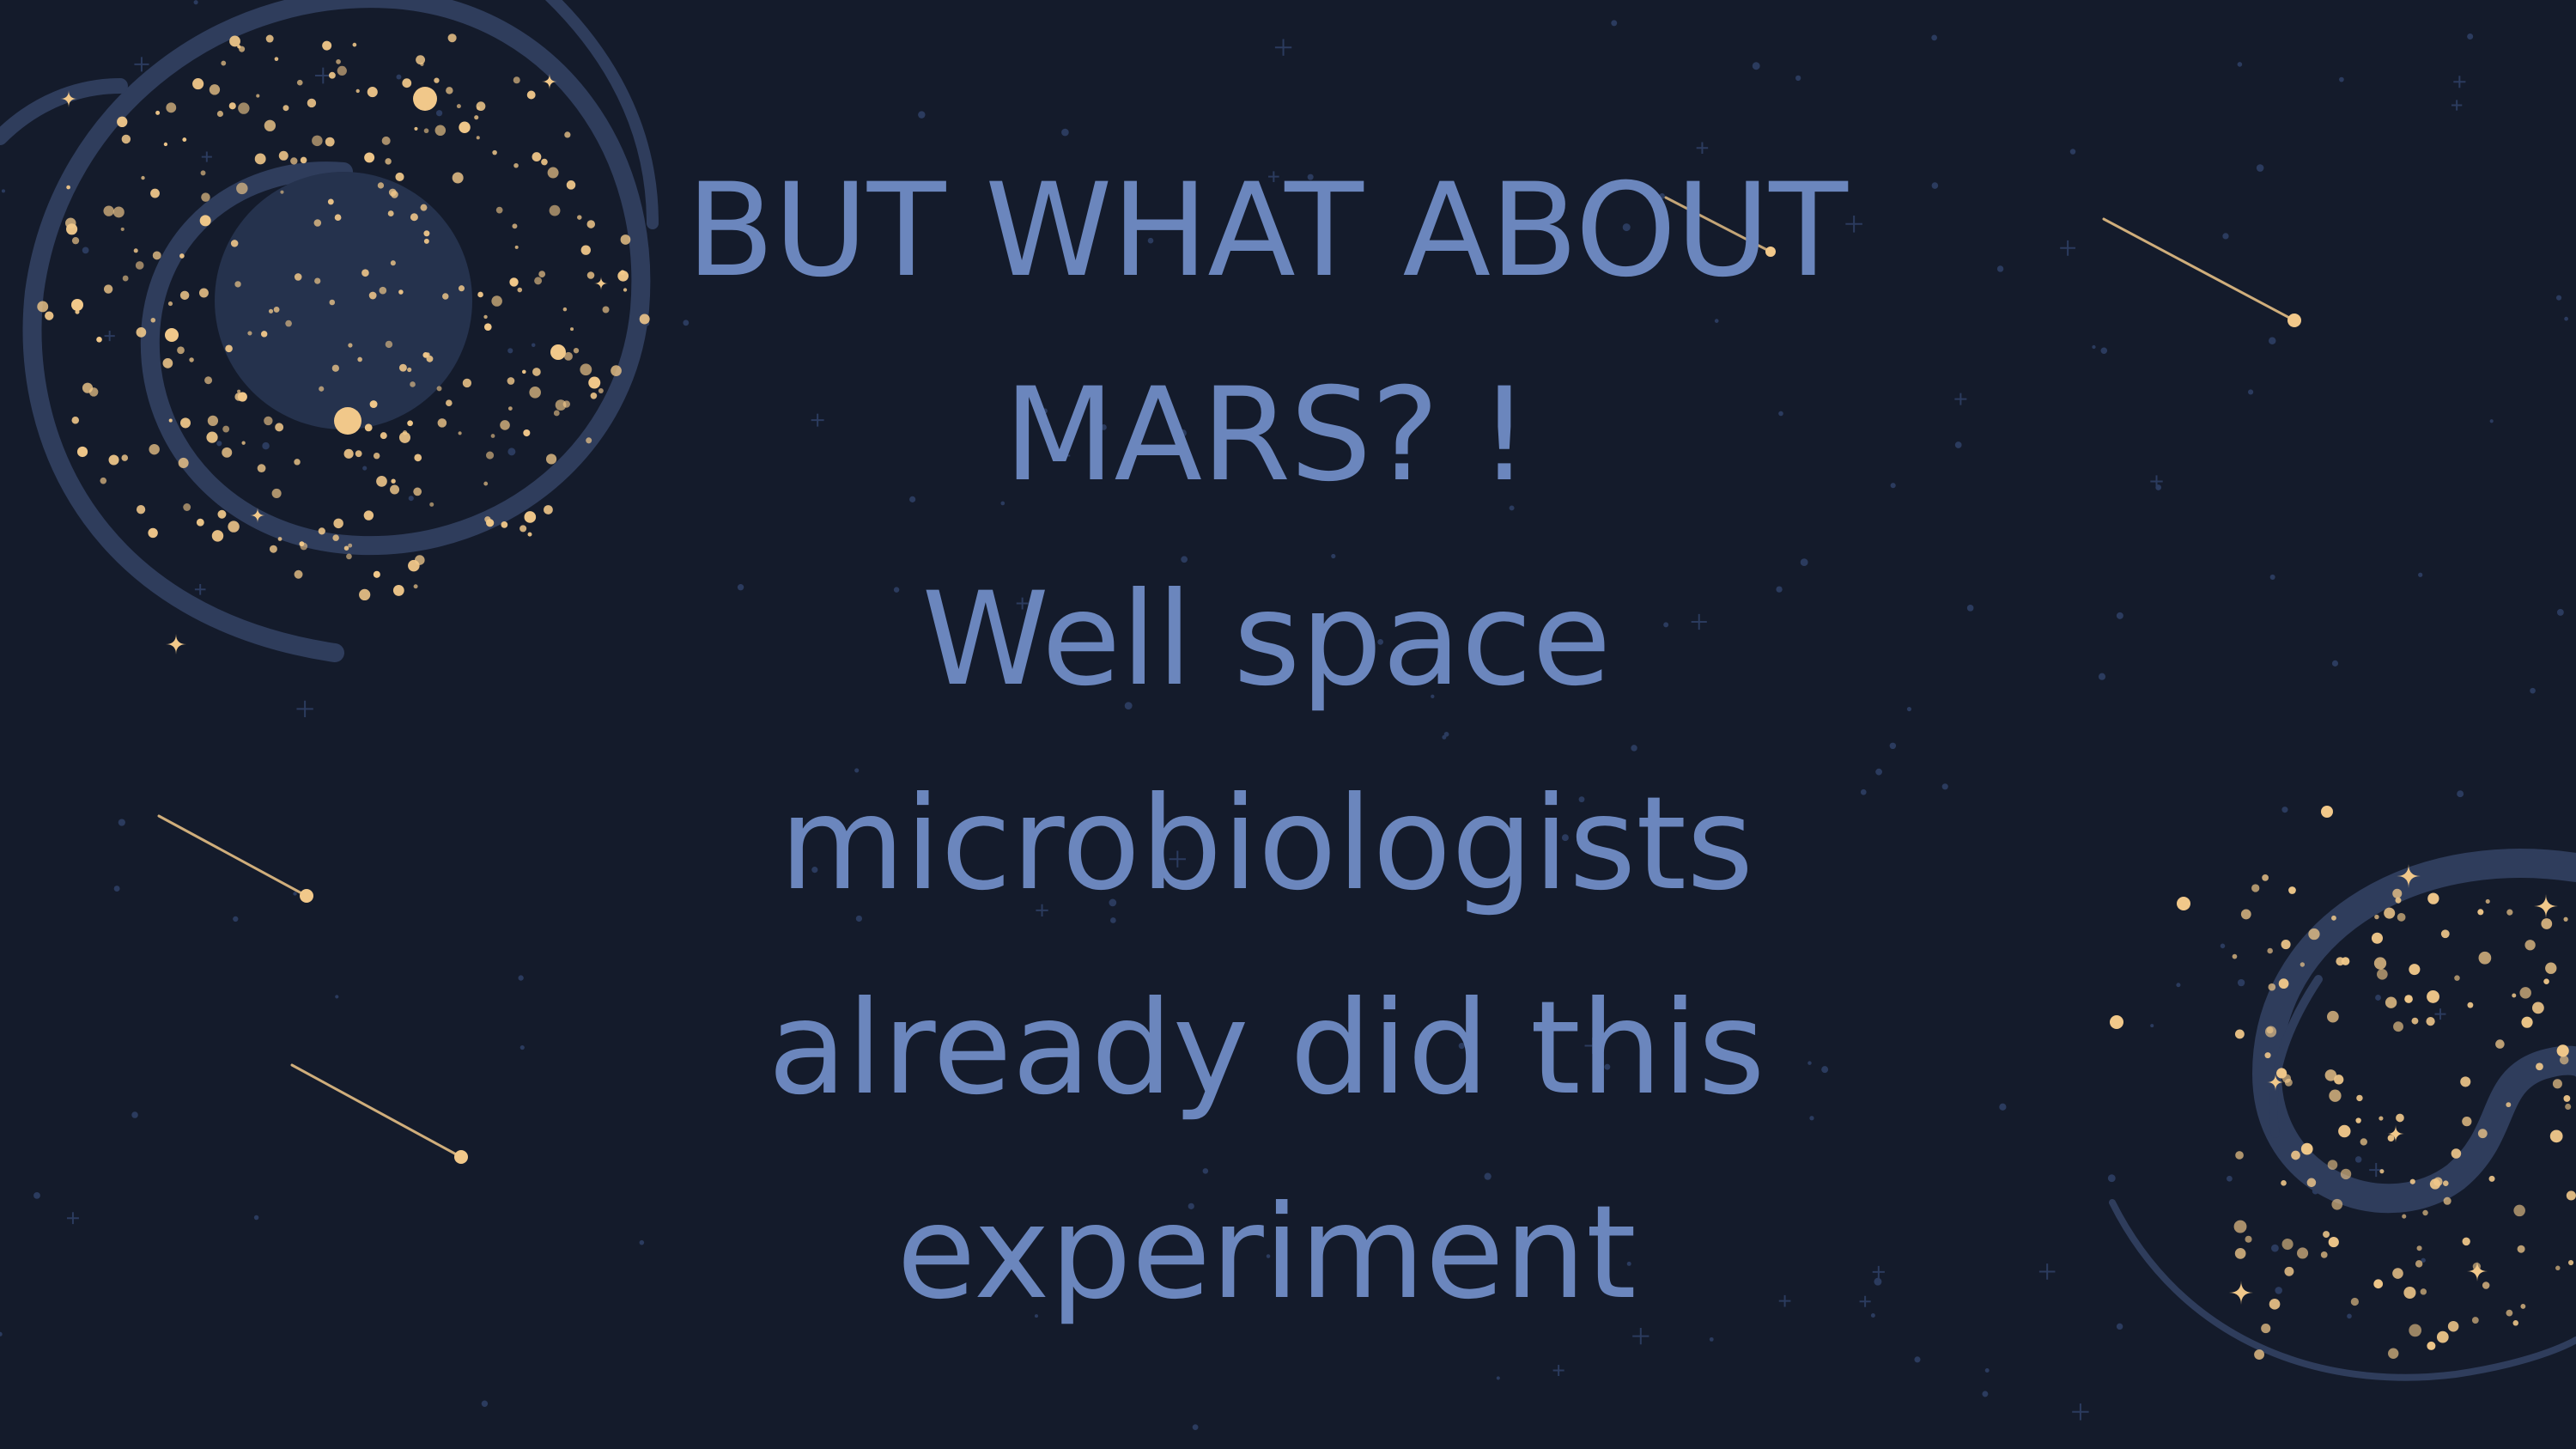 This screenshot has height=1449, width=2576. What do you see at coordinates (1266, 1253) in the screenshot?
I see `title-line-6: experiment` at bounding box center [1266, 1253].